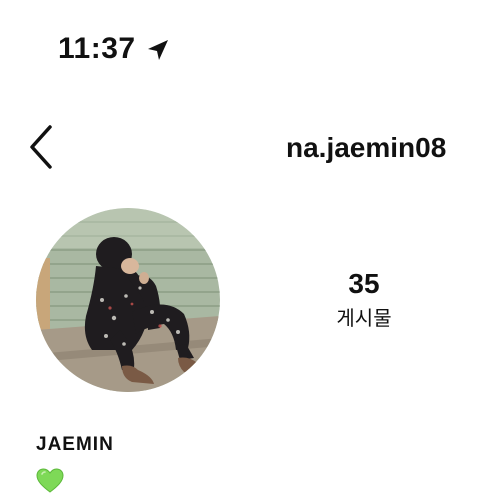 The height and width of the screenshot is (494, 480). I want to click on posts-stat: 35 게시물, so click(364, 299).